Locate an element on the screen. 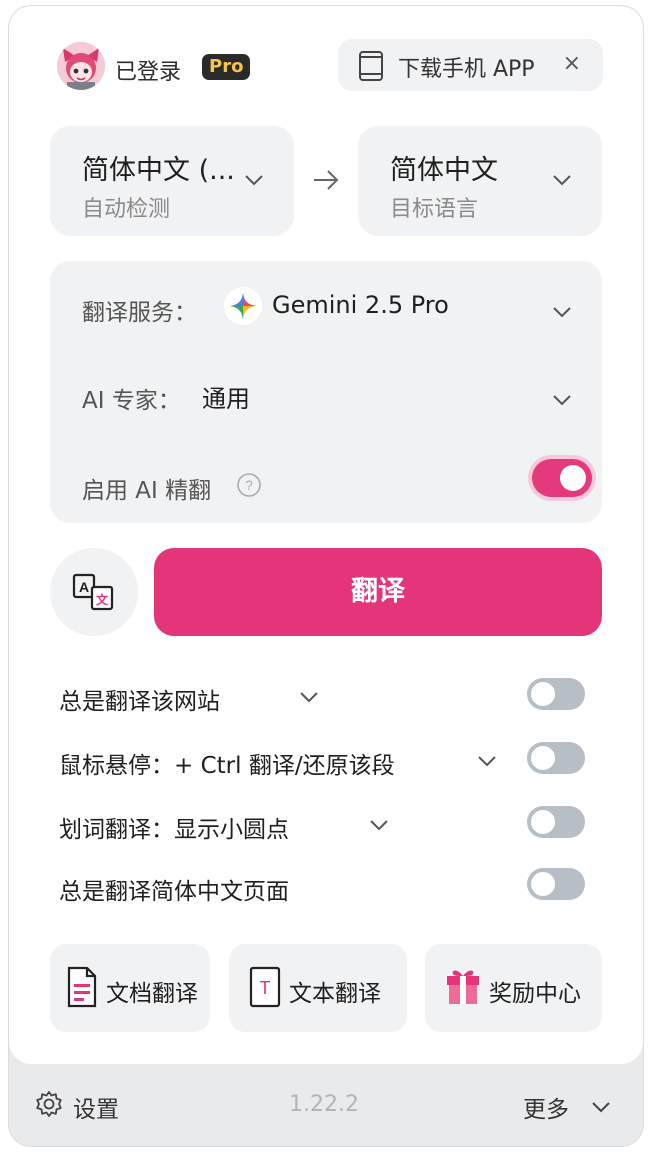 The image size is (652, 1158). gear-icon is located at coordinates (49, 1106).